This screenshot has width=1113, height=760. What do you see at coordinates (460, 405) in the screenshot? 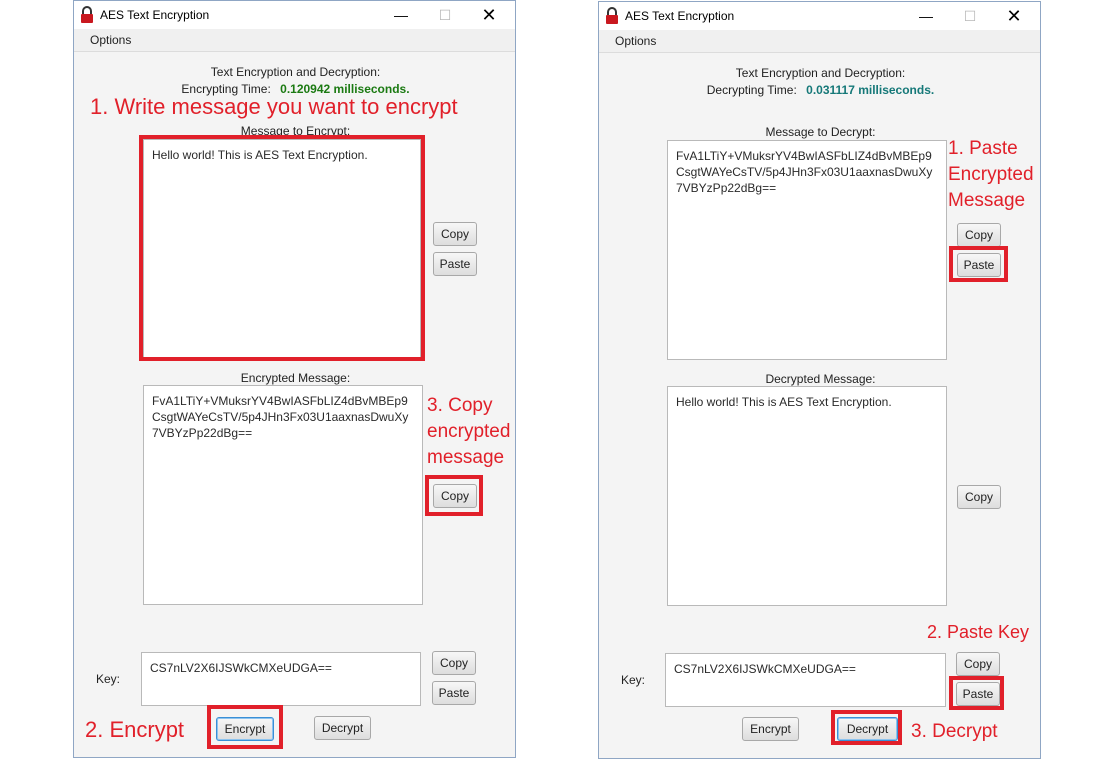
I see `annotation-step3-left-line1: 3. Copy` at bounding box center [460, 405].